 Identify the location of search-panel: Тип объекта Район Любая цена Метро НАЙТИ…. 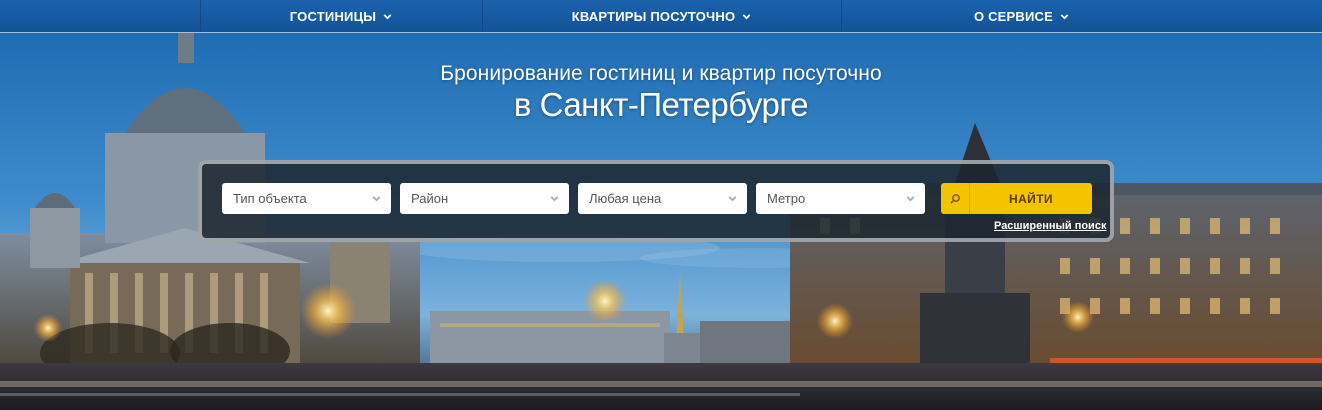
(656, 201).